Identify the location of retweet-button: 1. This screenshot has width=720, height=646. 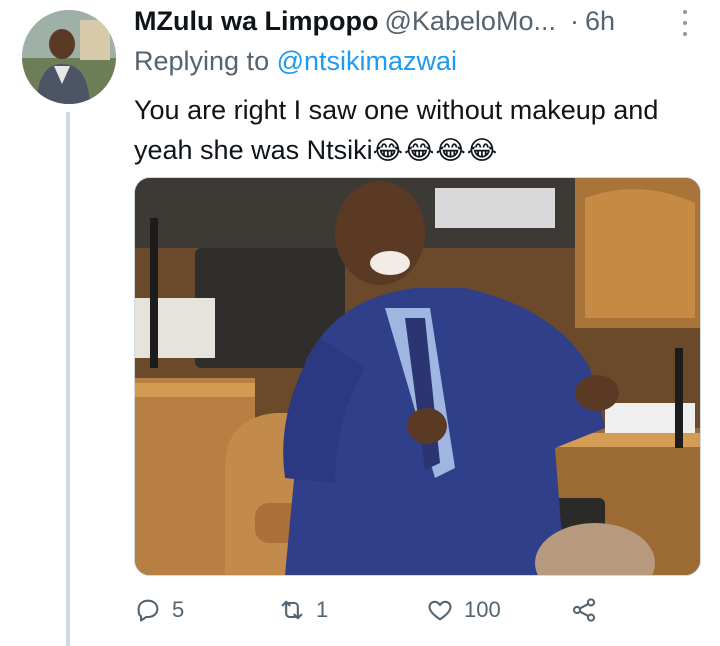
(303, 610).